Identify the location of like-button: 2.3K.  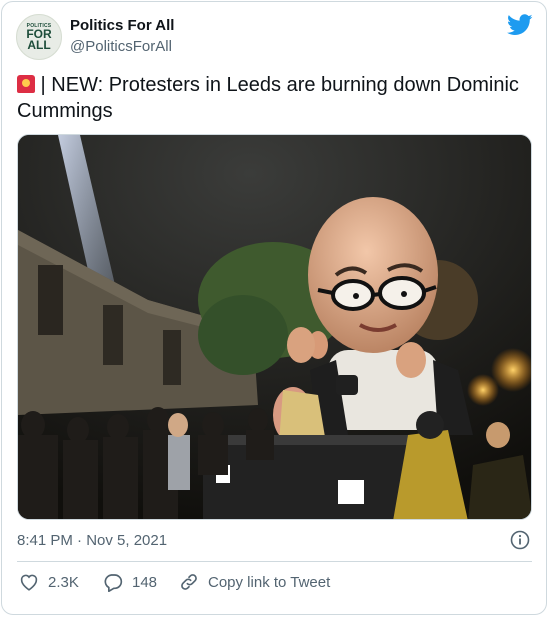
(49, 582).